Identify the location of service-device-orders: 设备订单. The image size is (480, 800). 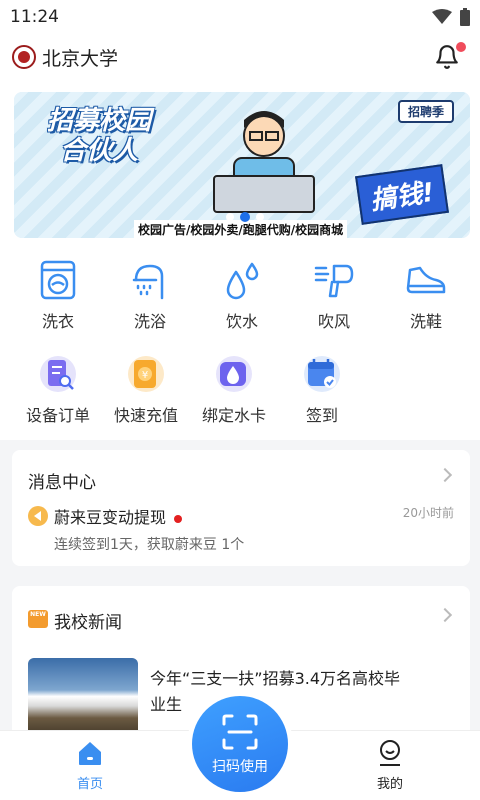
(58, 389).